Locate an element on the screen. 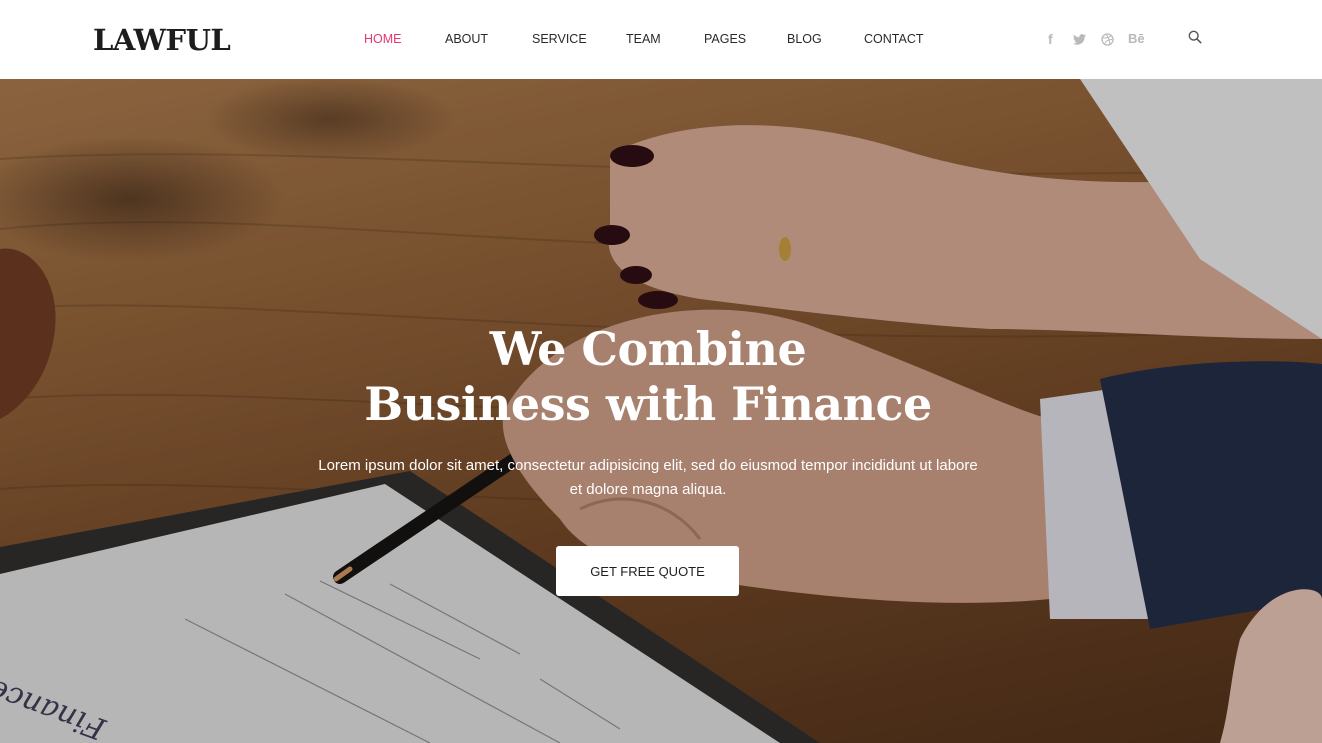 The width and height of the screenshot is (1322, 743). hero-title: We Combine Business with Finance is located at coordinates (648, 377).